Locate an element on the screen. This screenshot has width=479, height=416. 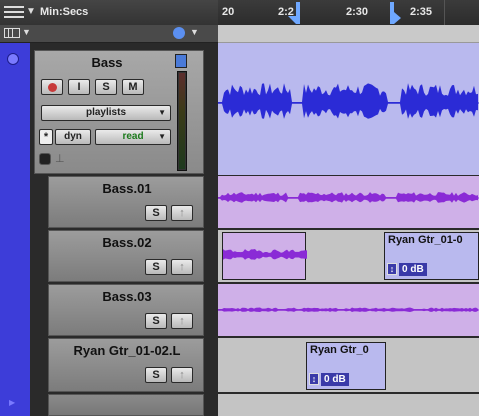
empty-track-area is located at coordinates (126, 405).